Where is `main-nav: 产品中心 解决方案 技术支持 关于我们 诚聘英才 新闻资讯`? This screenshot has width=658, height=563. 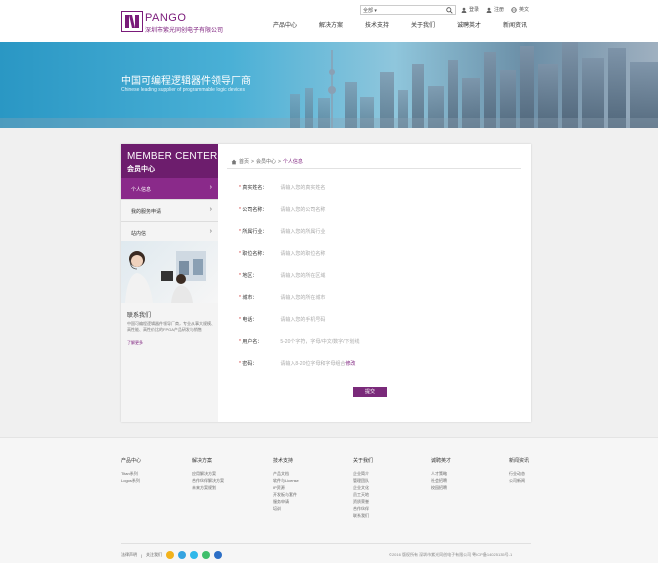
main-nav: 产品中心 解决方案 技术支持 关于我们 诚聘英才 新闻资讯 is located at coordinates (400, 24).